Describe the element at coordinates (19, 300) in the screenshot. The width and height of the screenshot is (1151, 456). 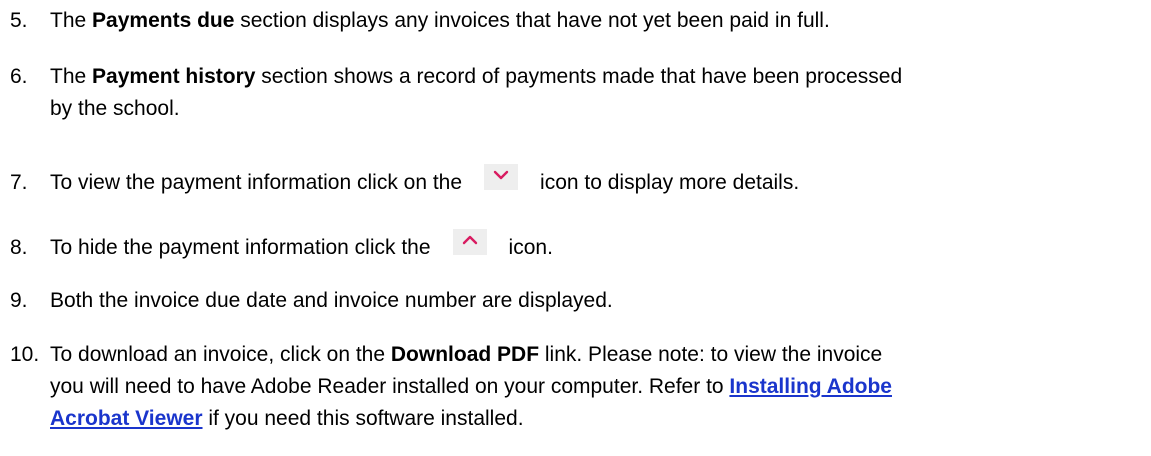
I see `item-number: 9.` at that location.